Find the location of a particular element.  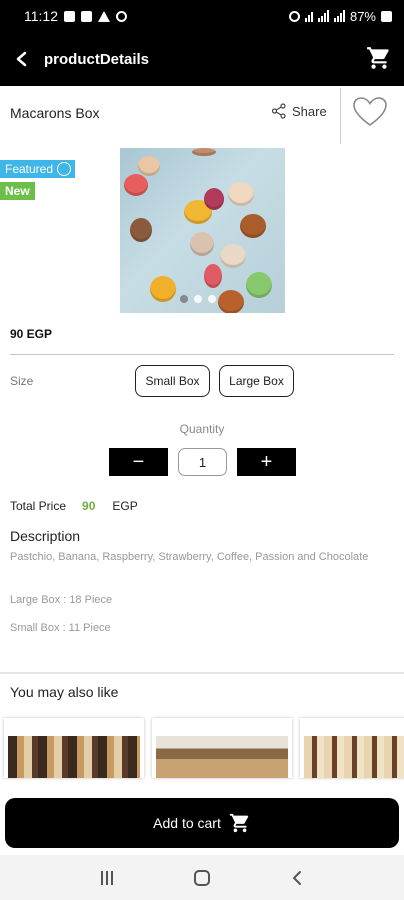

price-divider is located at coordinates (202, 354).